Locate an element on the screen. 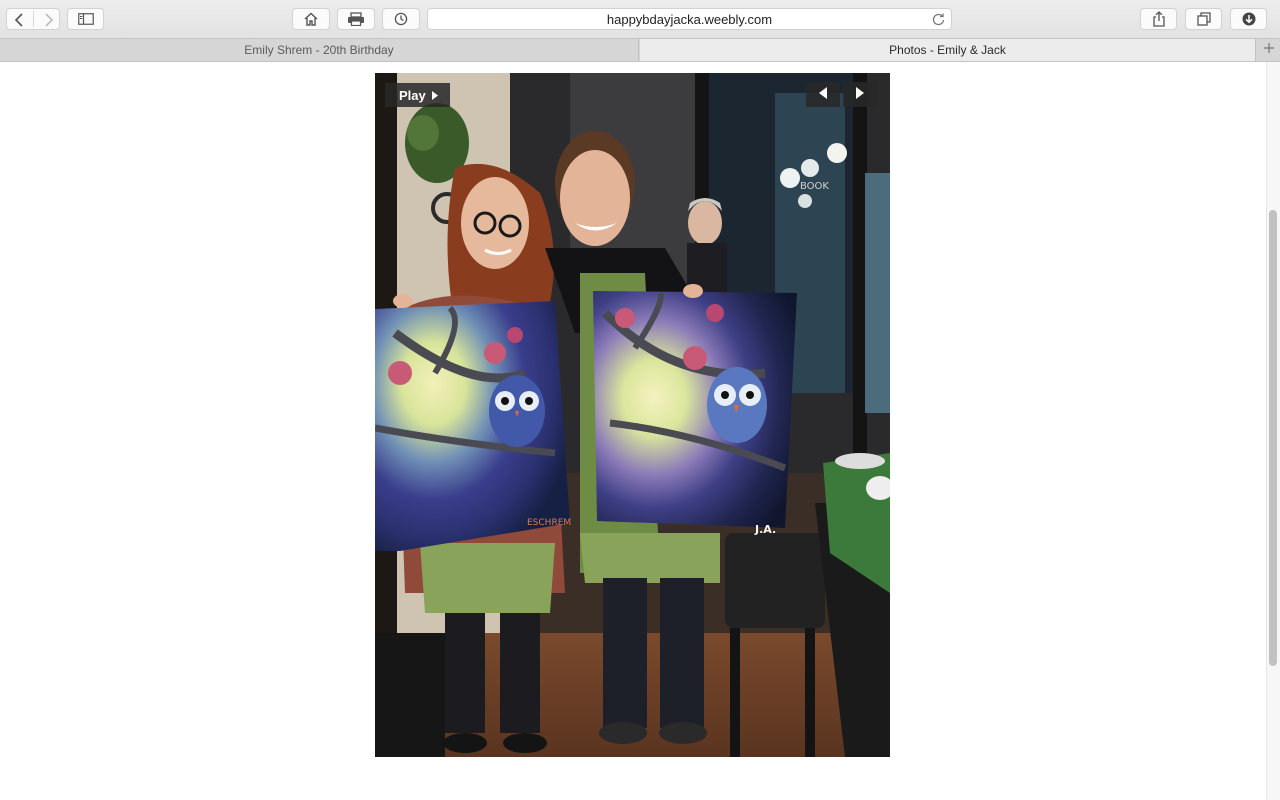  home-icon is located at coordinates (311, 19).